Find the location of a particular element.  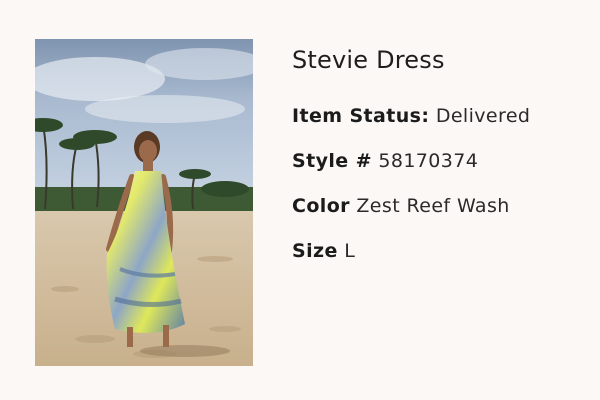

size-value: L is located at coordinates (350, 251).